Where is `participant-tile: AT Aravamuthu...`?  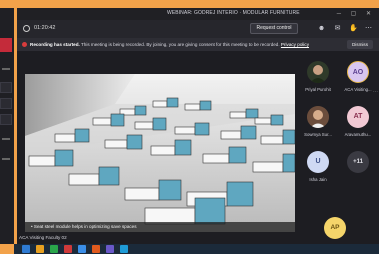
participant-tile: AT Aravamuthu... is located at coordinates (358, 124).